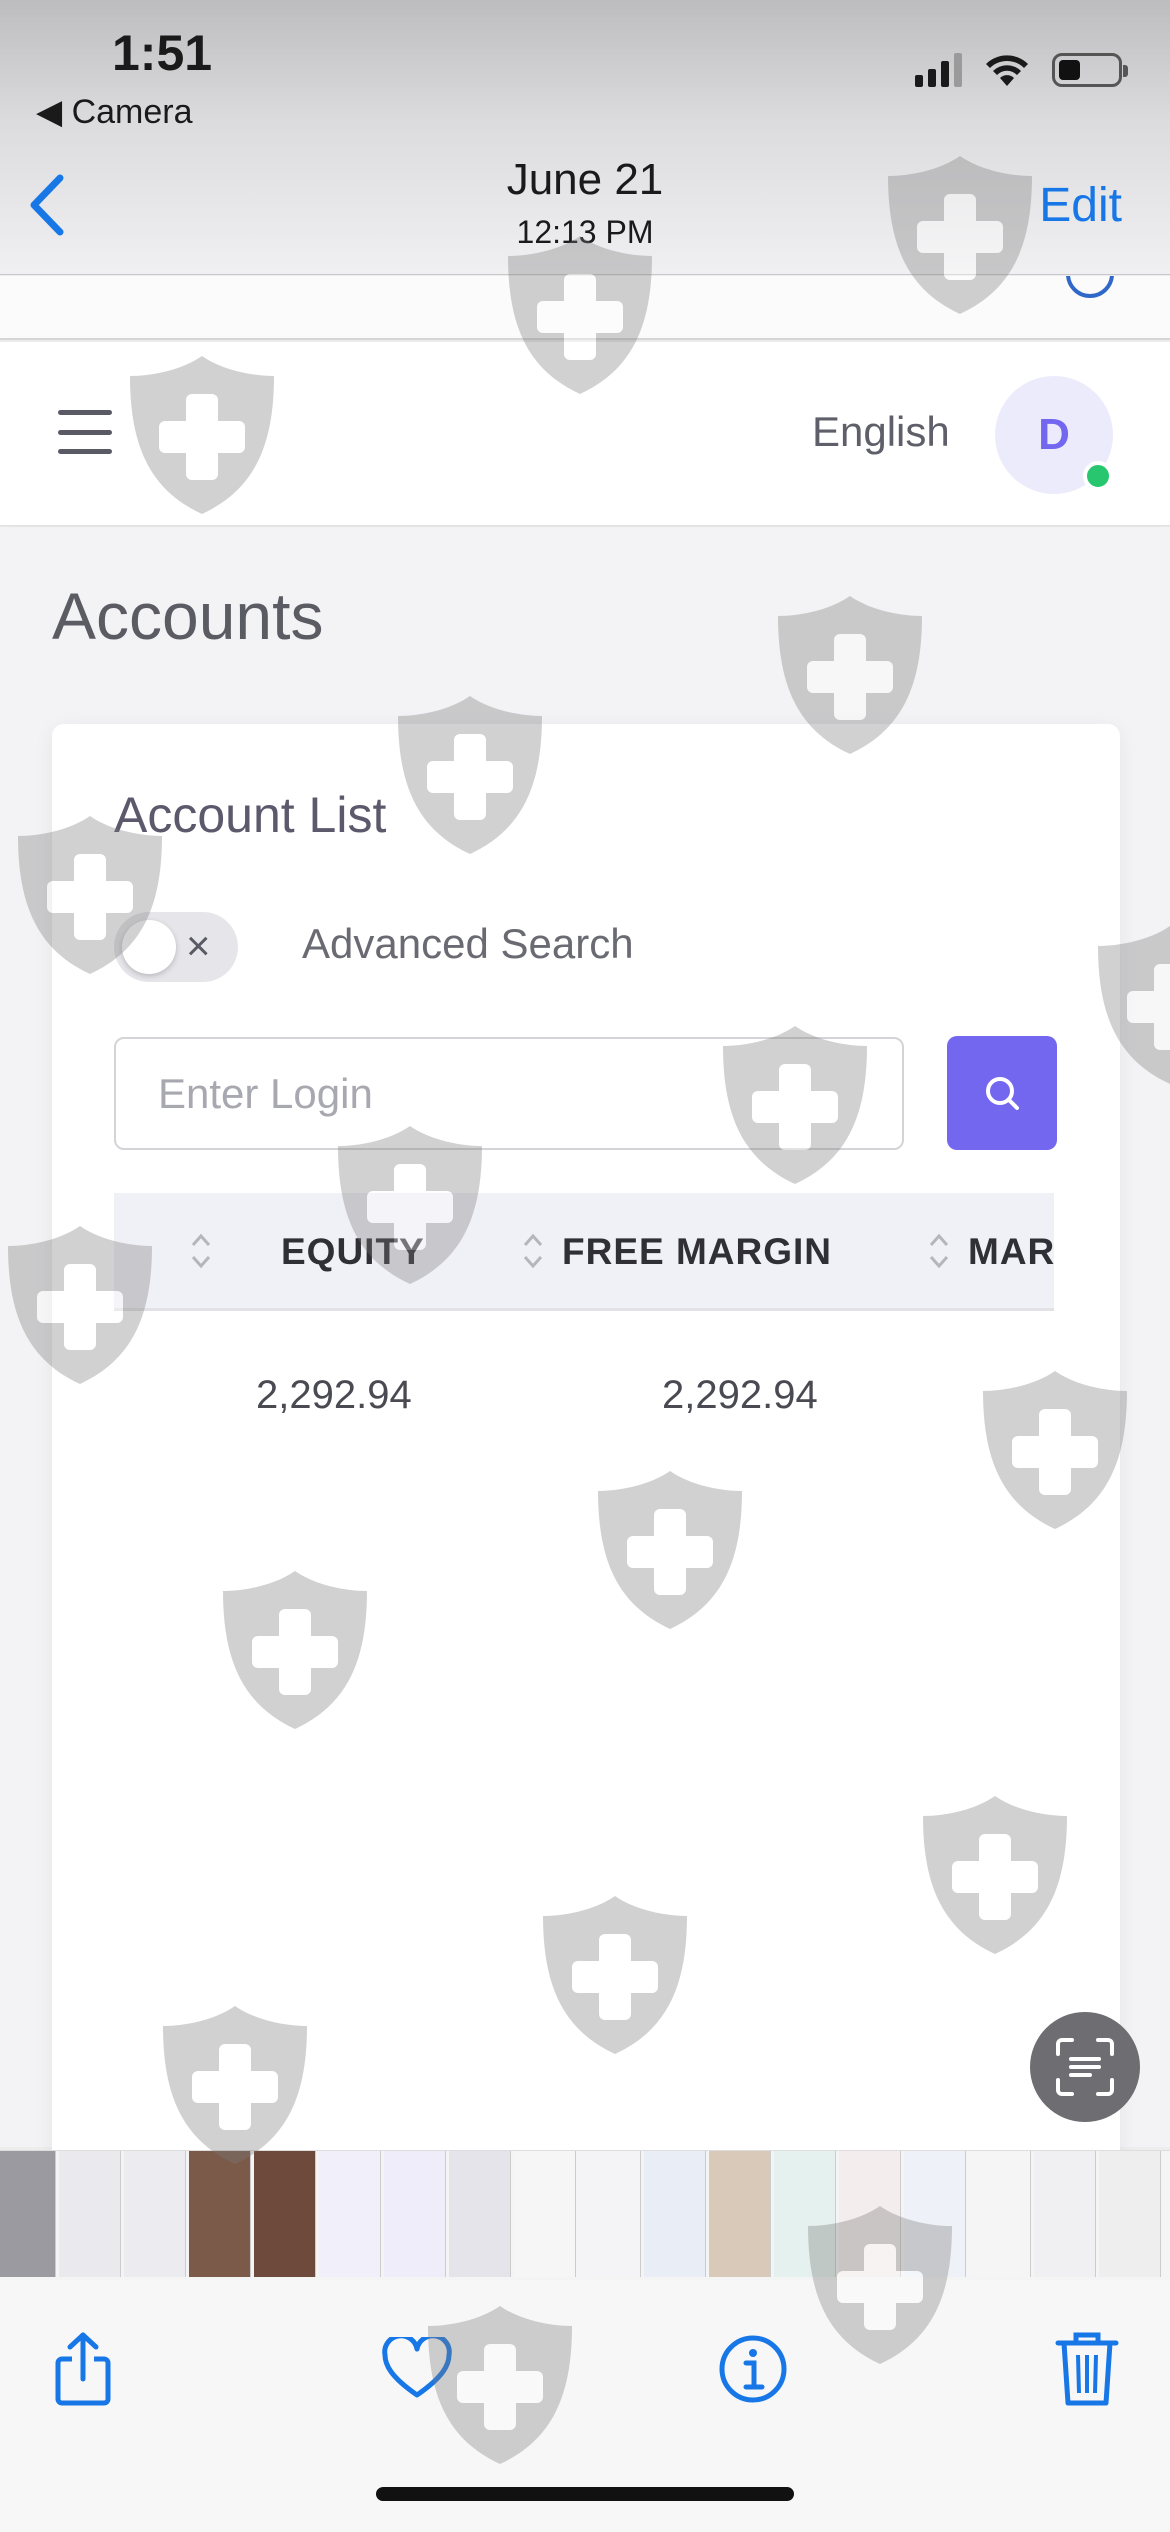 This screenshot has width=1170, height=2532. What do you see at coordinates (1007, 70) in the screenshot?
I see `wifi-icon` at bounding box center [1007, 70].